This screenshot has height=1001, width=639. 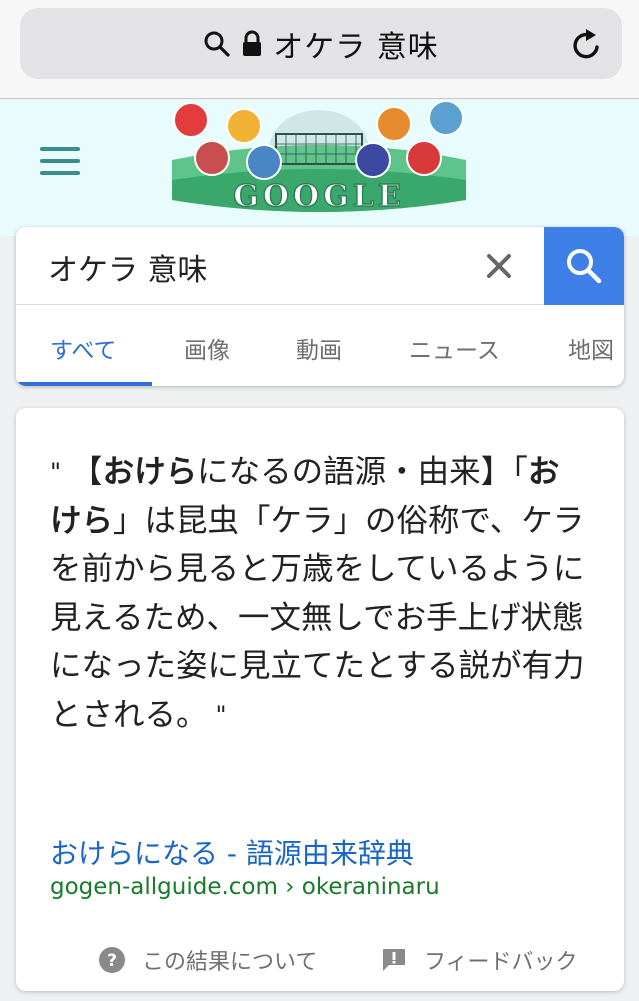 What do you see at coordinates (587, 45) in the screenshot?
I see `reload-icon` at bounding box center [587, 45].